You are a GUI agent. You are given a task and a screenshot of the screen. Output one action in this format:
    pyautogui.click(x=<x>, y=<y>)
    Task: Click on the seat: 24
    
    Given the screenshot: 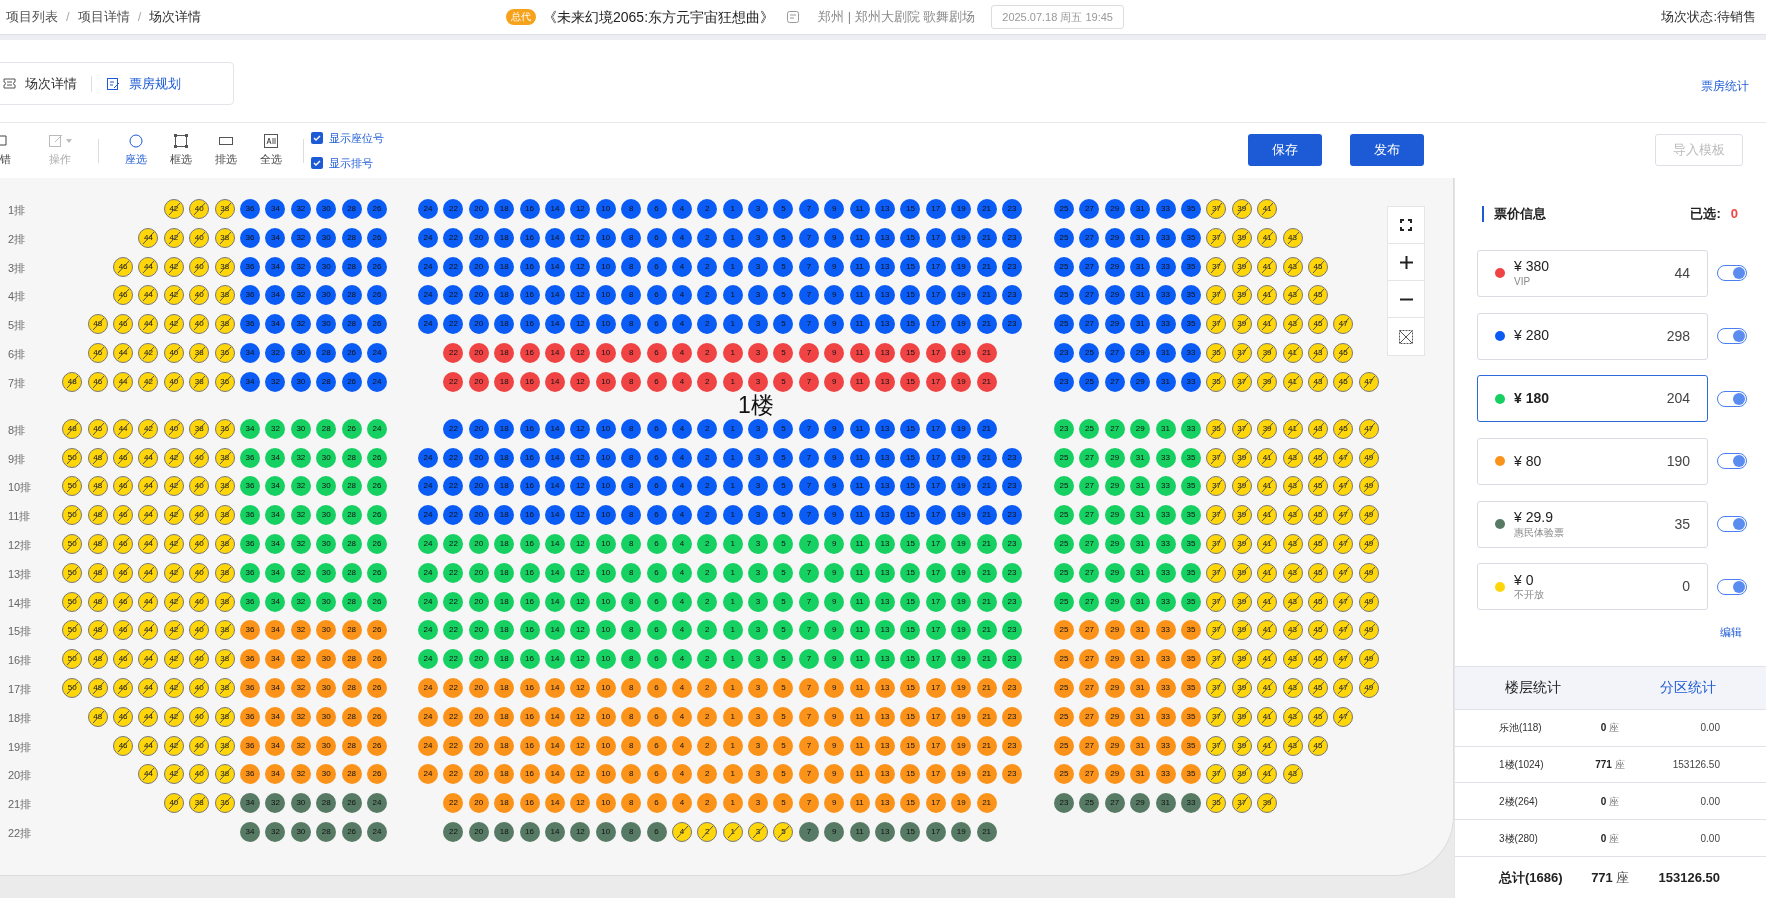 What is the action you would take?
    pyautogui.click(x=428, y=601)
    